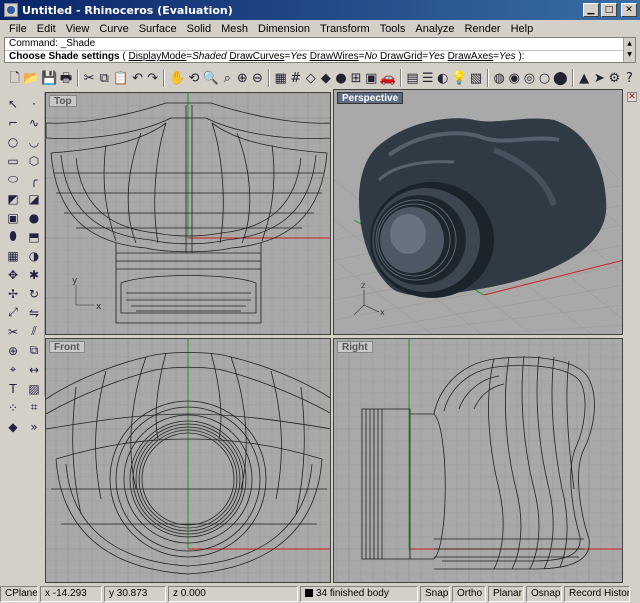 The width and height of the screenshot is (640, 603). I want to click on light-icon: 💡, so click(459, 78).